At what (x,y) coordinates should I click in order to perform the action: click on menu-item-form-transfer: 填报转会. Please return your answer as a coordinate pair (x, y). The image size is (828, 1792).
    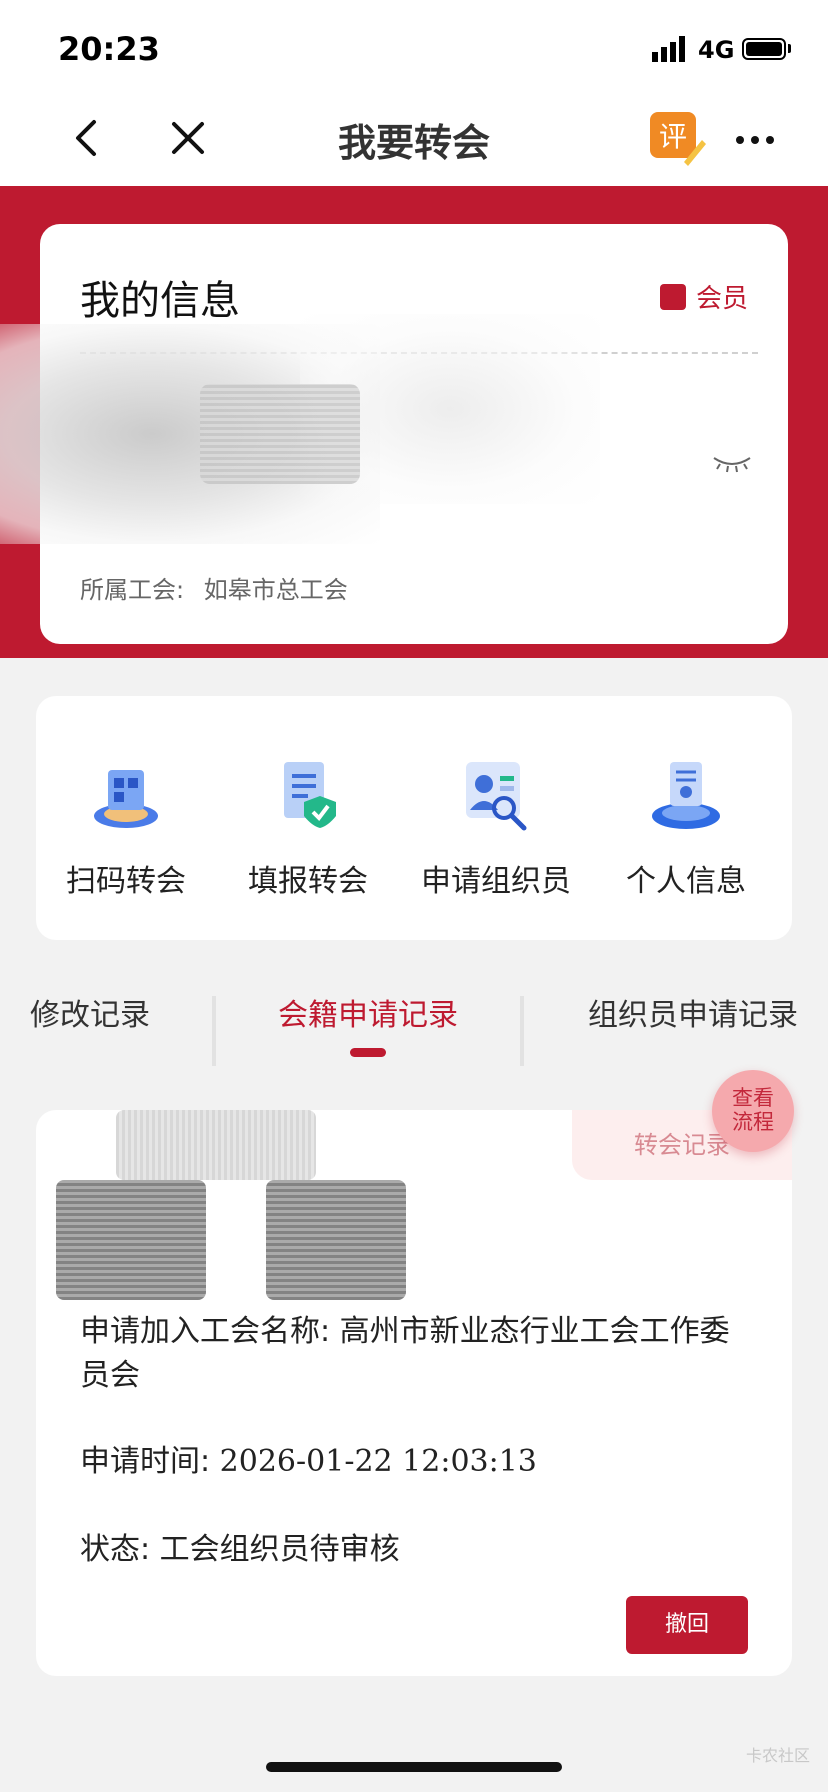
    Looking at the image, I should click on (308, 827).